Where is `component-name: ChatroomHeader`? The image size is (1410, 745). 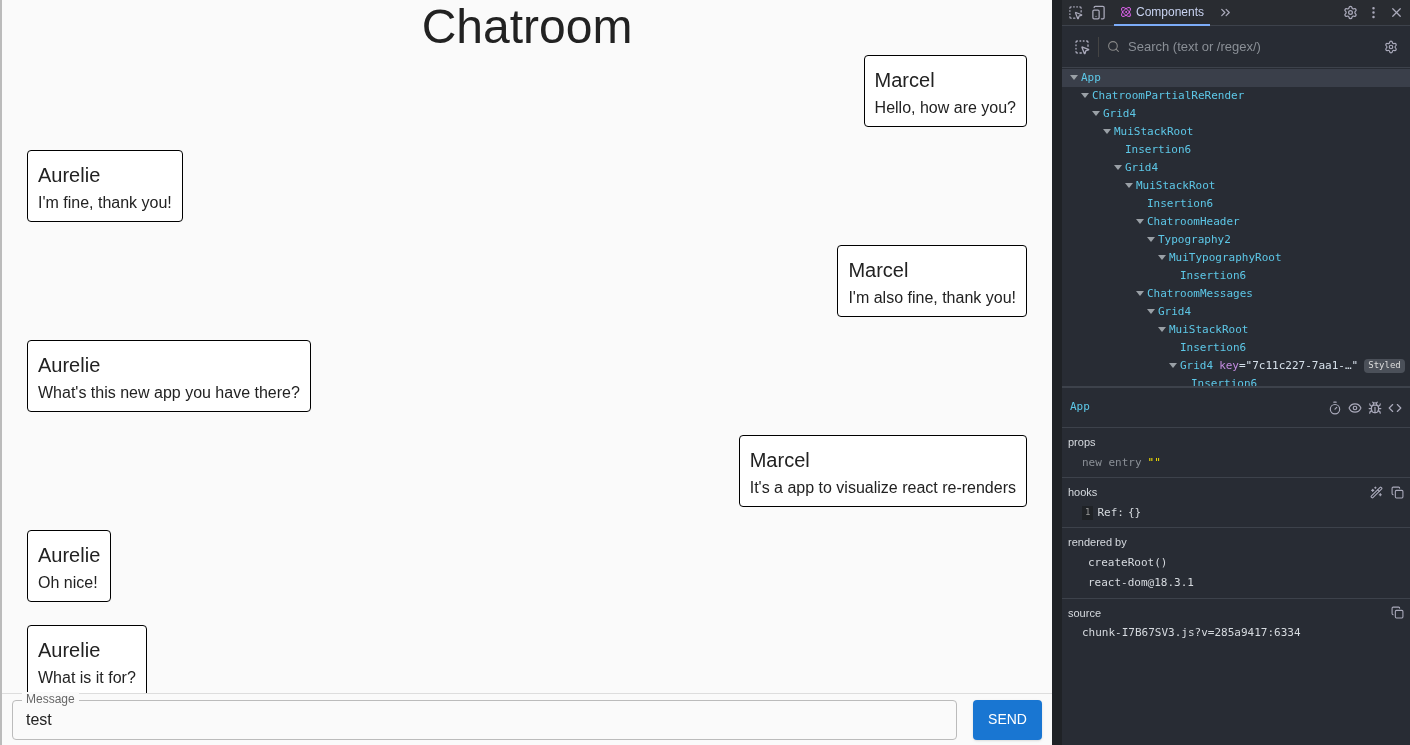 component-name: ChatroomHeader is located at coordinates (1193, 221).